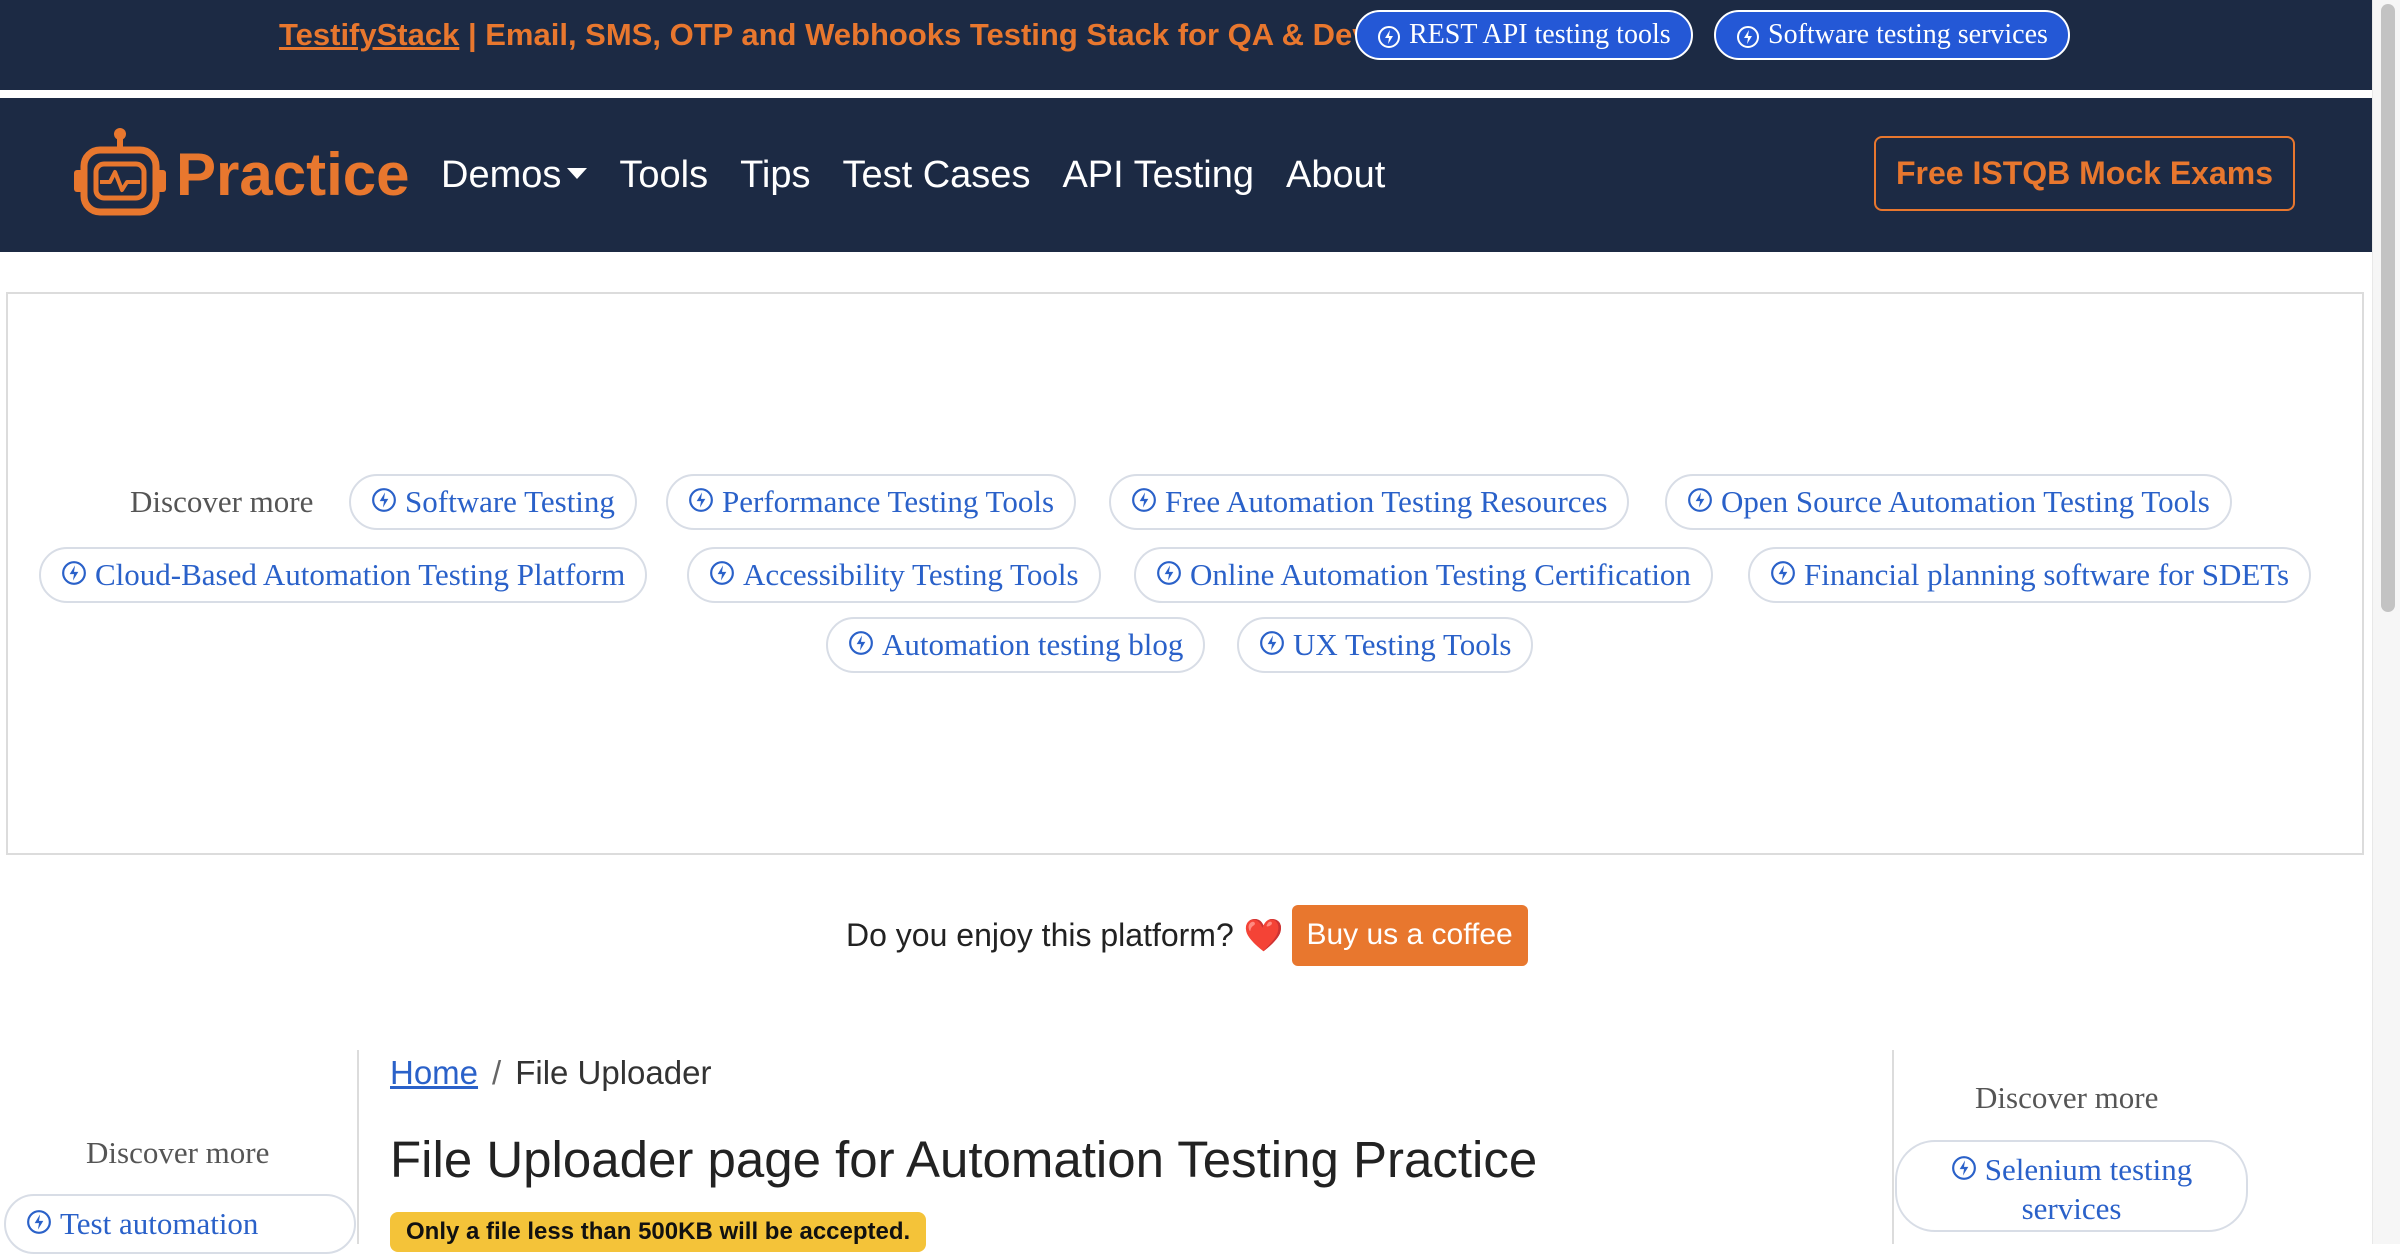  Describe the element at coordinates (1033, 644) in the screenshot. I see `chip-label: Automation testing blog` at that location.